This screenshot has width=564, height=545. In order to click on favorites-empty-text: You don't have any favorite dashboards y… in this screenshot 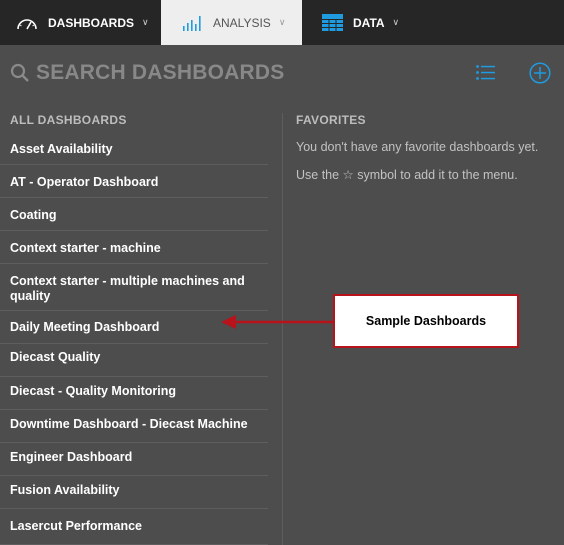, I will do `click(417, 147)`.